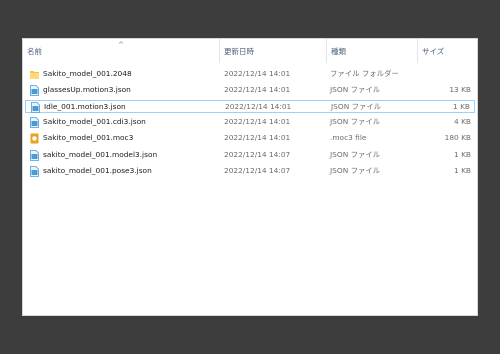 Image resolution: width=500 pixels, height=354 pixels. What do you see at coordinates (94, 122) in the screenshot?
I see `file-name: Sakito_model_001.cdi3.json` at bounding box center [94, 122].